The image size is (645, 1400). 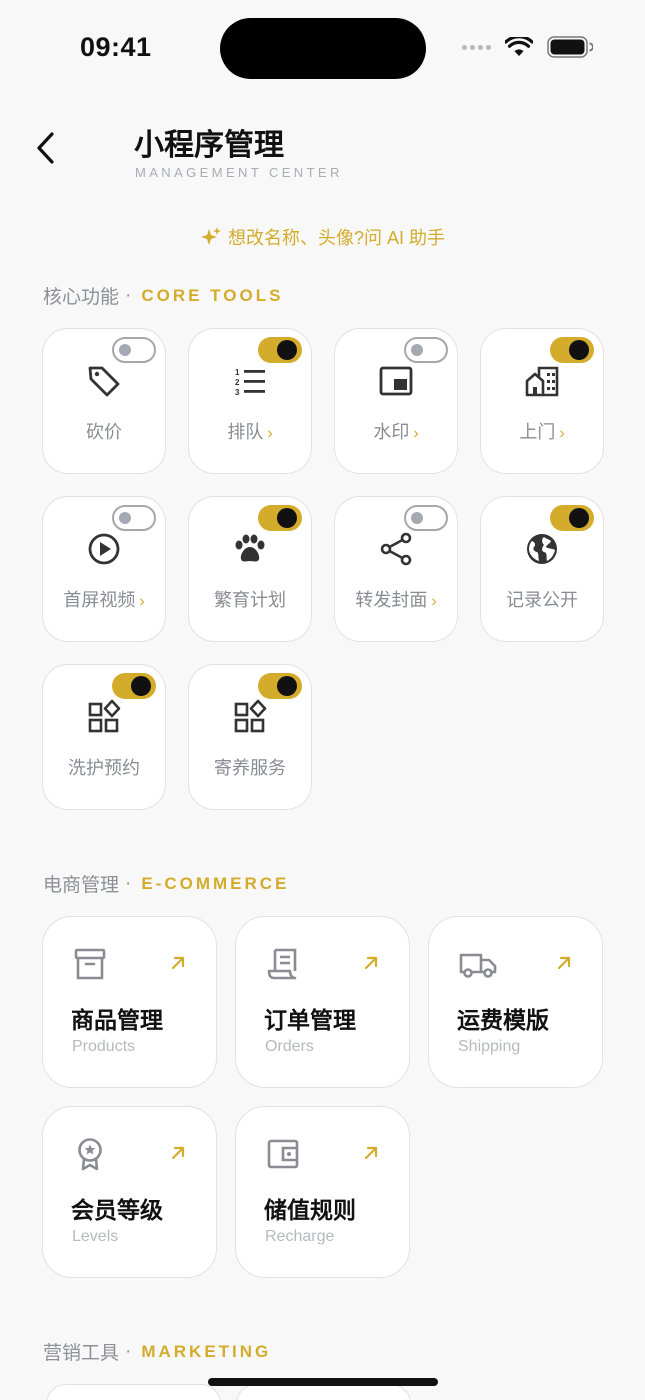 I want to click on section-title-cn: 核心功能, so click(x=81, y=297).